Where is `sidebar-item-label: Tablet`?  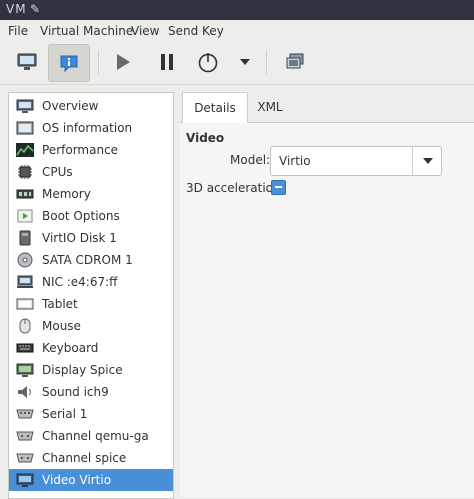
sidebar-item-label: Tablet is located at coordinates (60, 304).